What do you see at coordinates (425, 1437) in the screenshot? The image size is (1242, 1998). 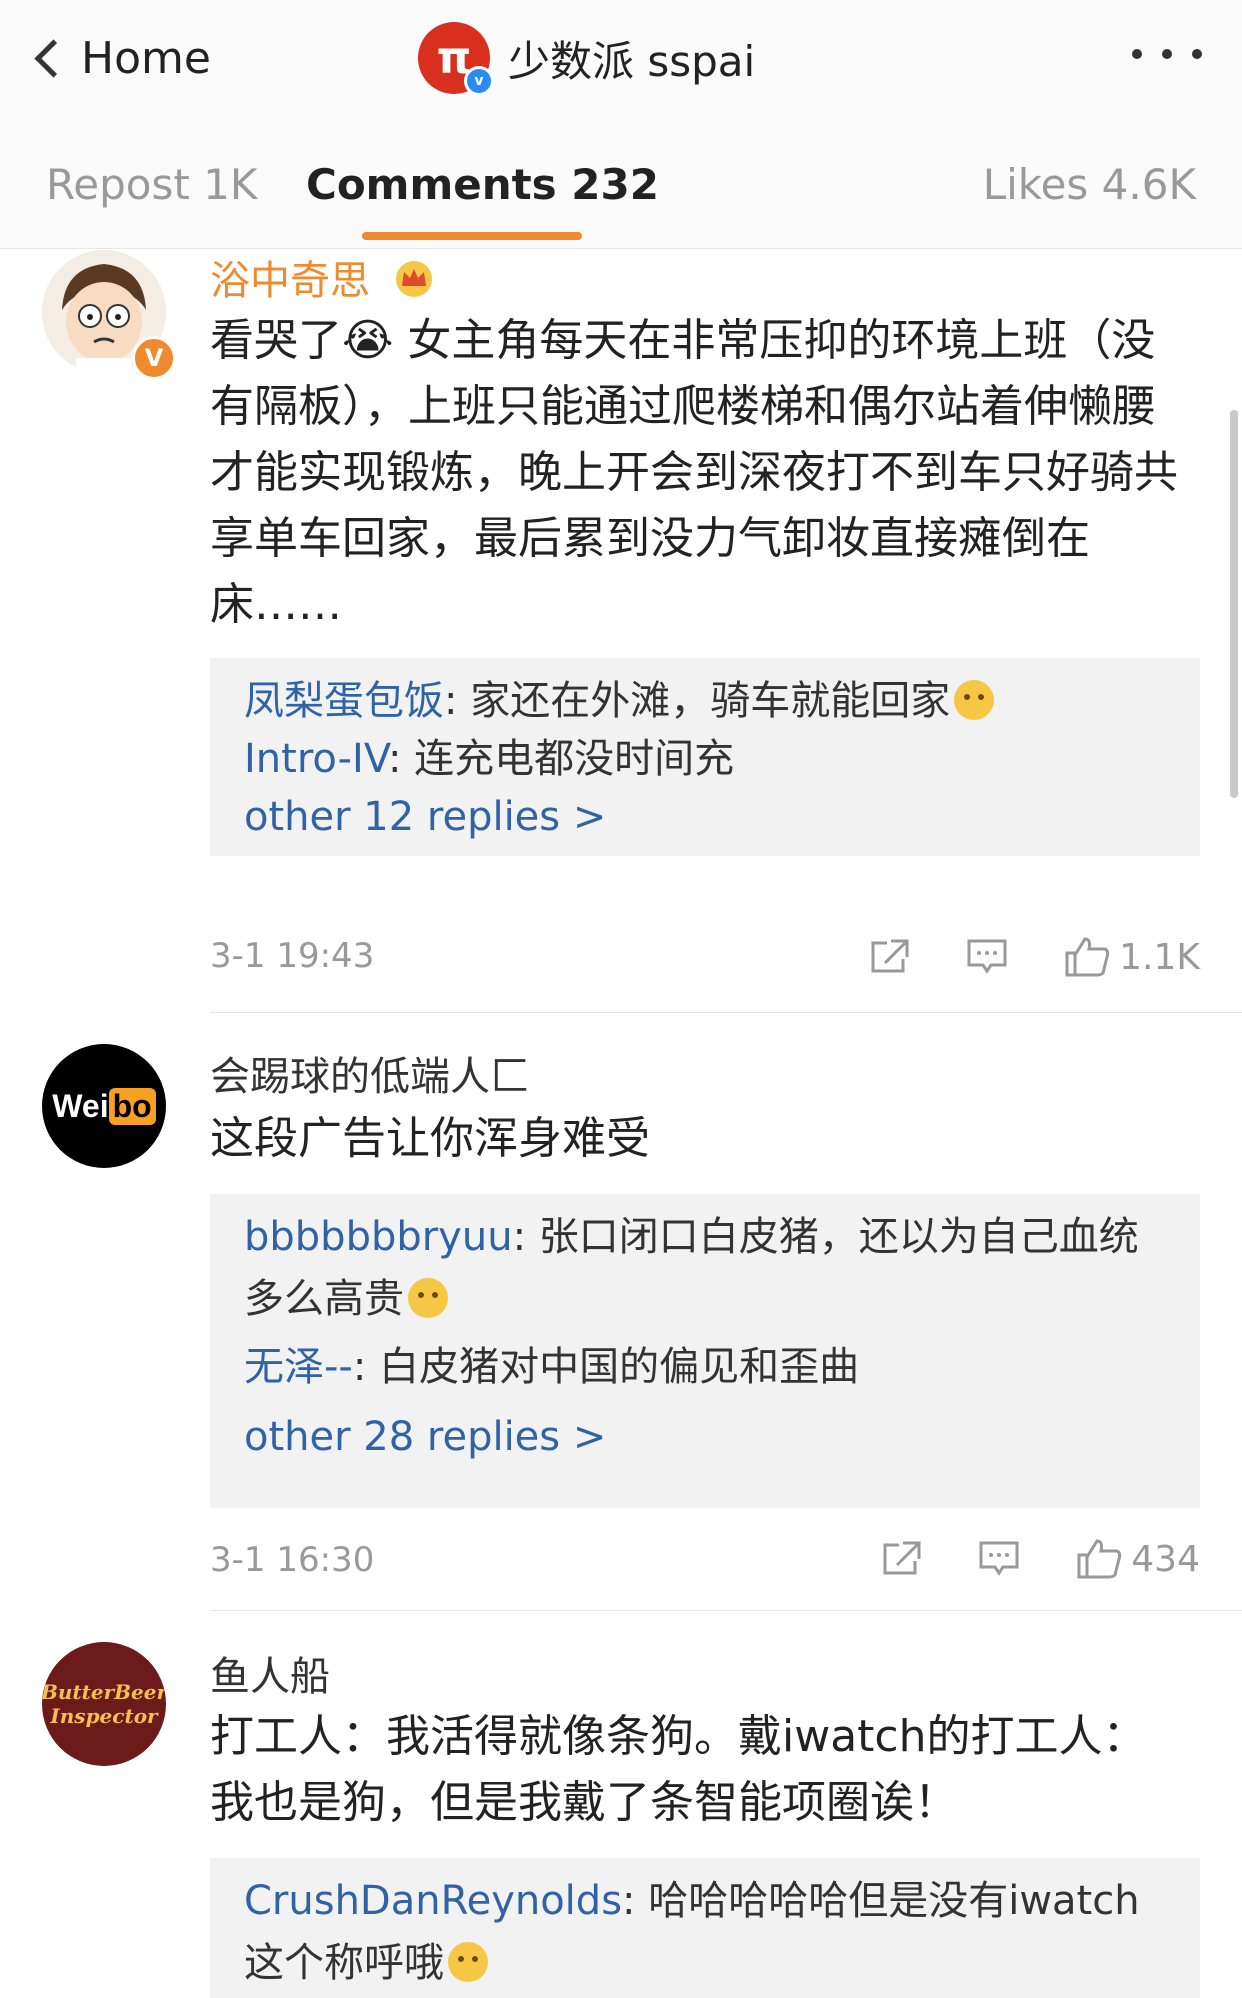 I see `more-replies-link: other 28 replies >` at bounding box center [425, 1437].